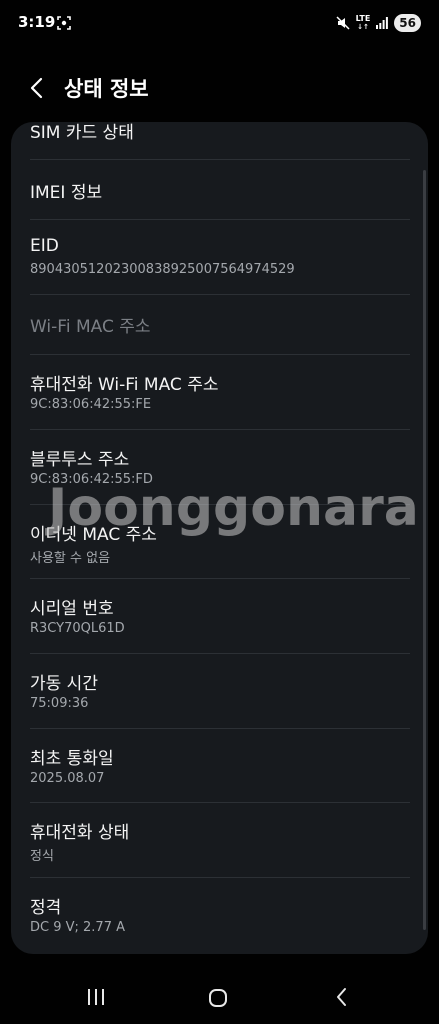 The height and width of the screenshot is (1024, 439). Describe the element at coordinates (82, 133) in the screenshot. I see `item-title: SIM 카드 상태` at that location.